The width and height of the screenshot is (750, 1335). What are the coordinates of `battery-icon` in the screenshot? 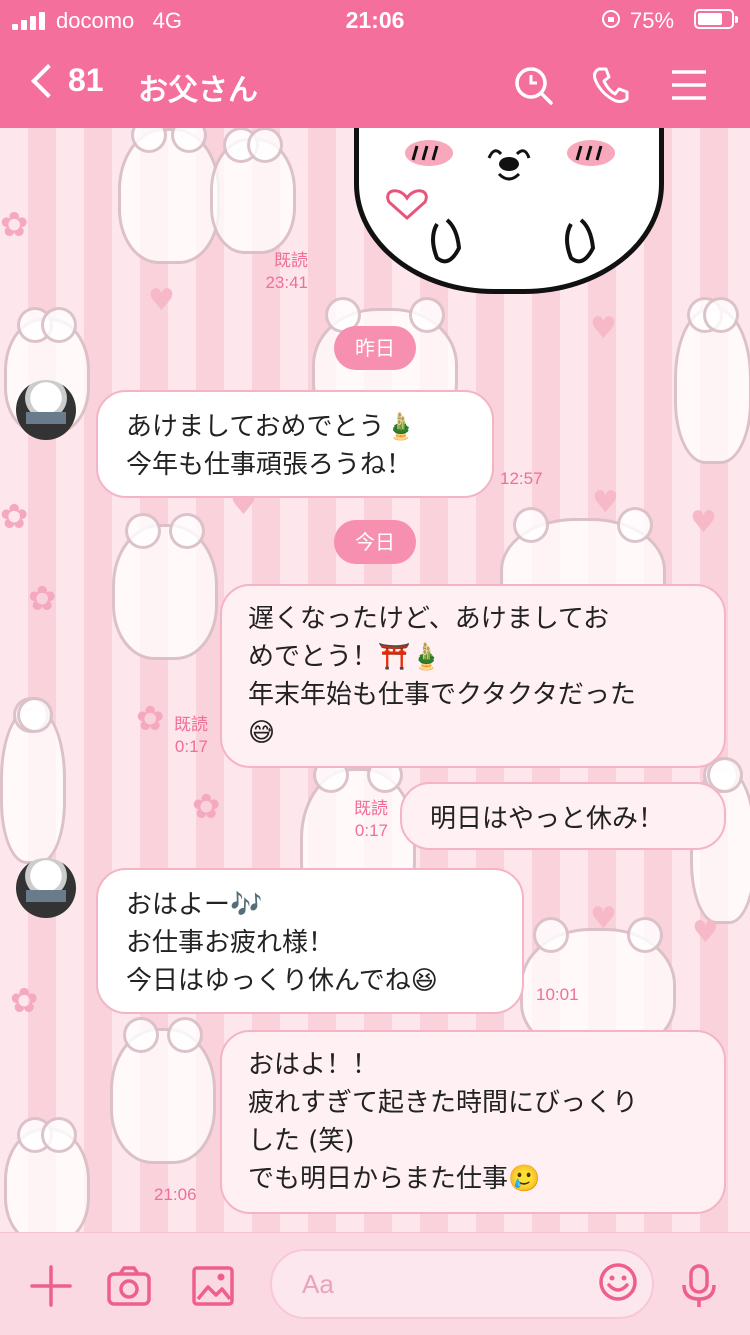 It's located at (716, 19).